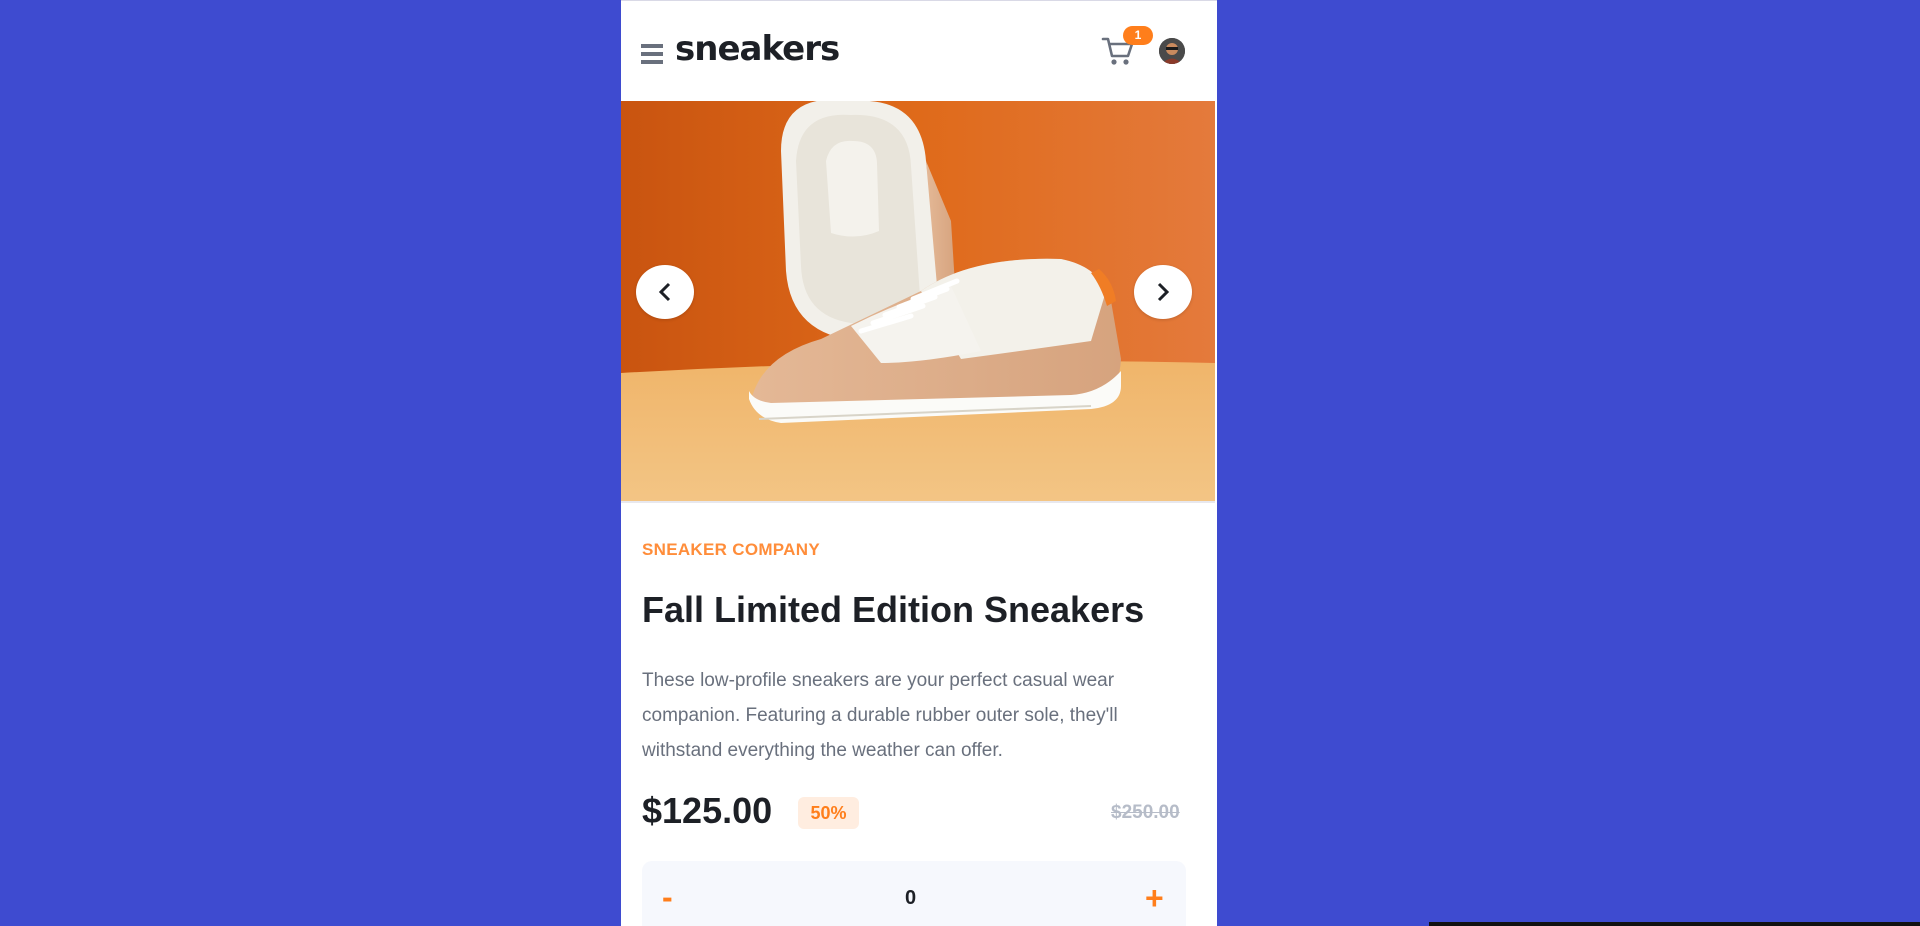 The image size is (1920, 926). Describe the element at coordinates (1138, 35) in the screenshot. I see `cart-count-badge: 1` at that location.